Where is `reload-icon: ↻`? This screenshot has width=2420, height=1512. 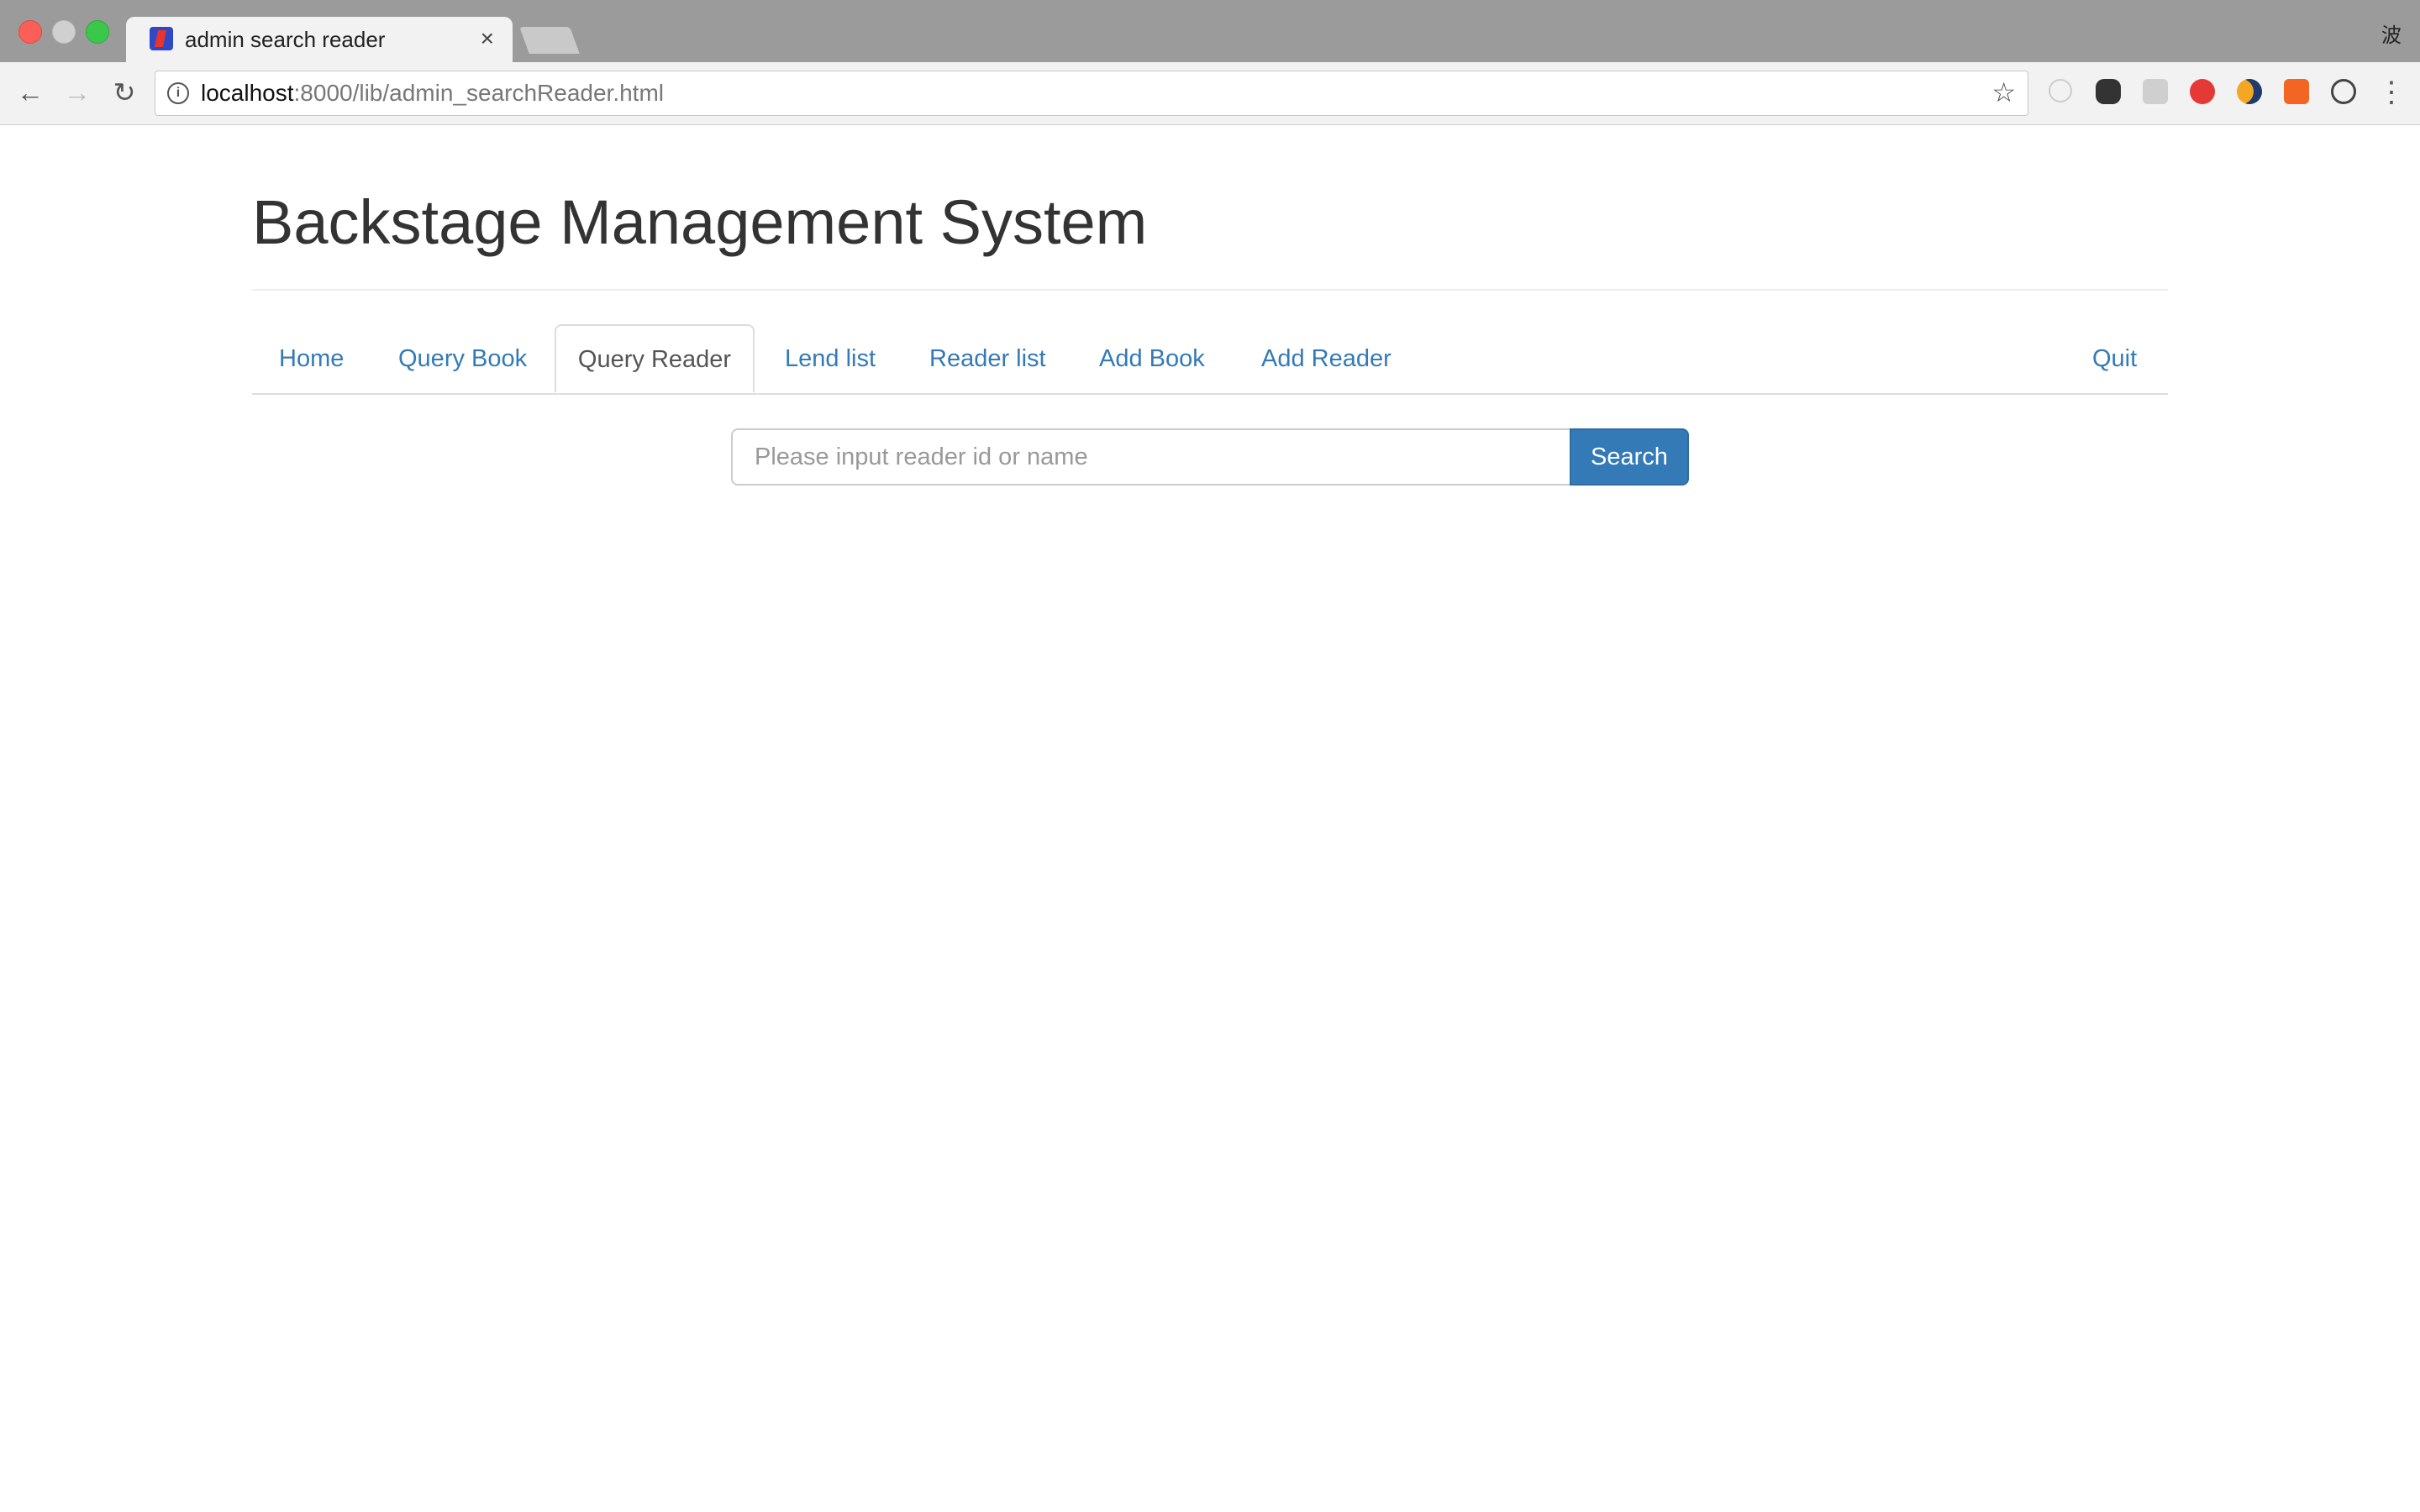
reload-icon: ↻ is located at coordinates (124, 92).